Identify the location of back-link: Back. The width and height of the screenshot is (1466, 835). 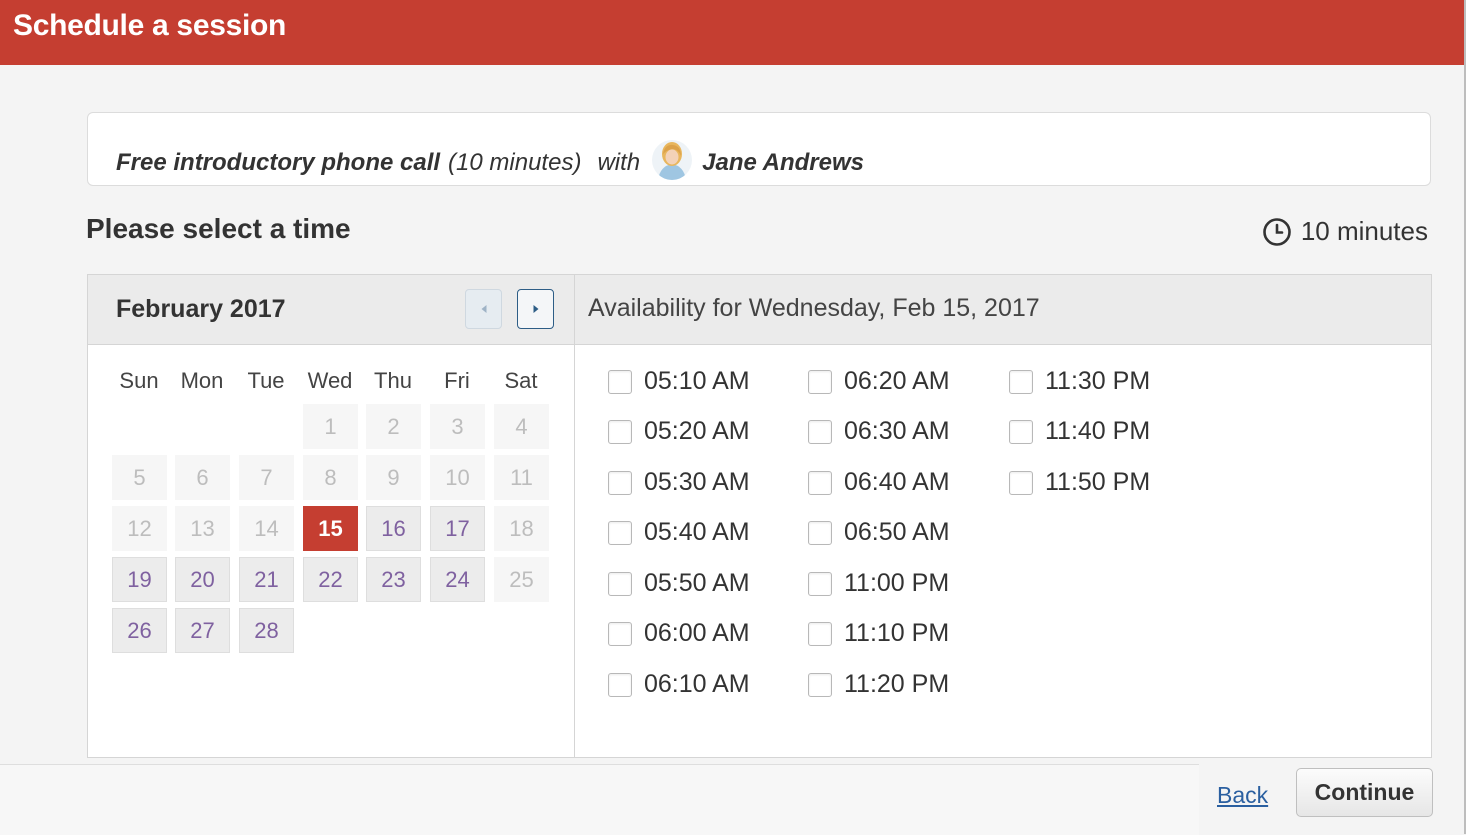
(1242, 795).